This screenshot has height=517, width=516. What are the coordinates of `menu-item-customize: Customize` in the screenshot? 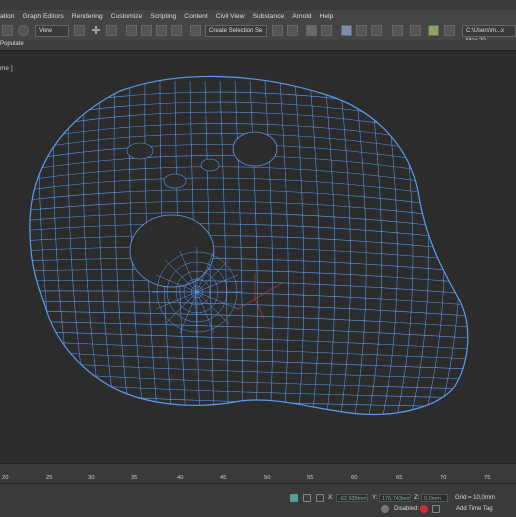 It's located at (131, 16).